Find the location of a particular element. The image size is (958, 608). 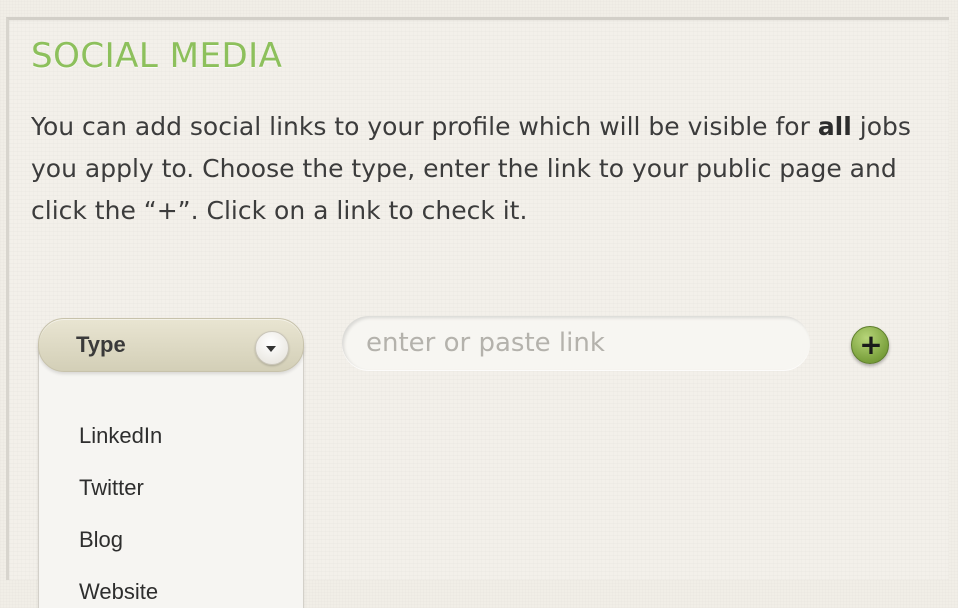

dropdown-option-linkedin: LinkedIn is located at coordinates (120, 449).